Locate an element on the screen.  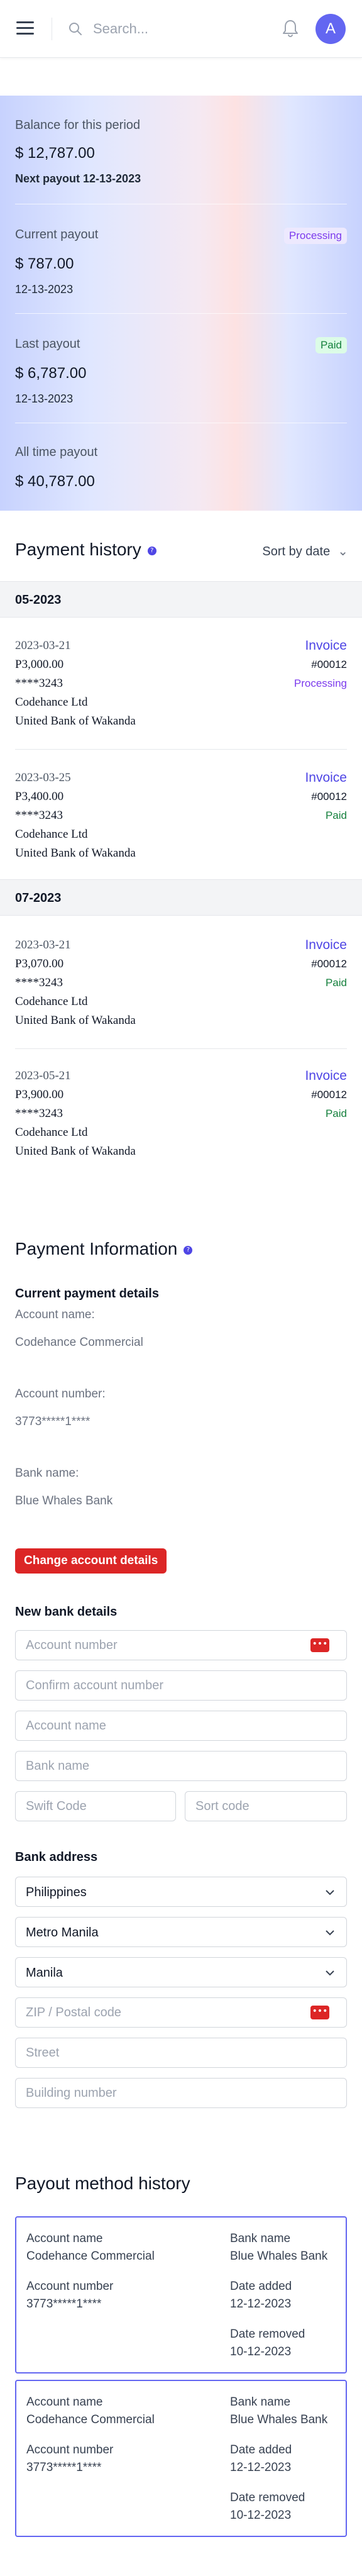
bank-name-field is located at coordinates (181, 1766).